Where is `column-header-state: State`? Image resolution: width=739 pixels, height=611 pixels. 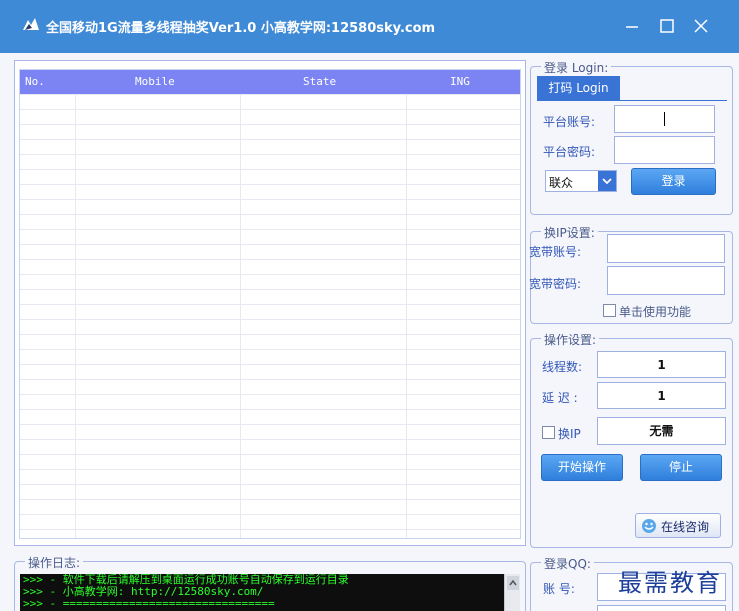
column-header-state: State is located at coordinates (319, 81).